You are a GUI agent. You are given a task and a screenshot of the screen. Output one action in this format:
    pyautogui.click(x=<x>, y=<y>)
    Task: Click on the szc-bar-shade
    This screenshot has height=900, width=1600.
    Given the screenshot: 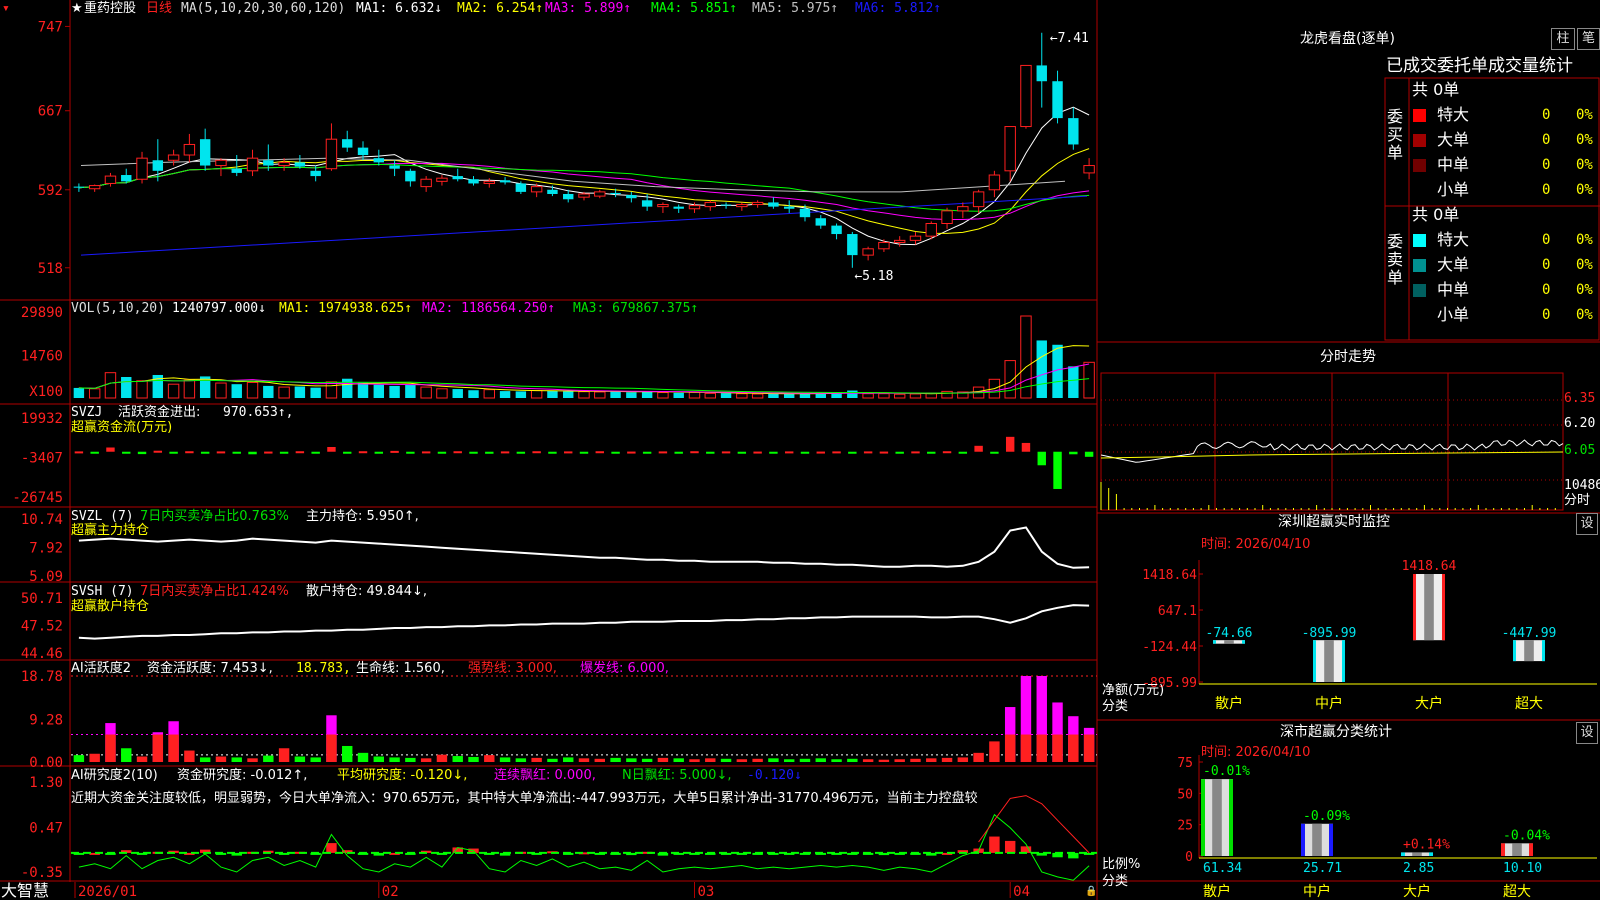 What is the action you would take?
    pyautogui.click(x=1217, y=817)
    